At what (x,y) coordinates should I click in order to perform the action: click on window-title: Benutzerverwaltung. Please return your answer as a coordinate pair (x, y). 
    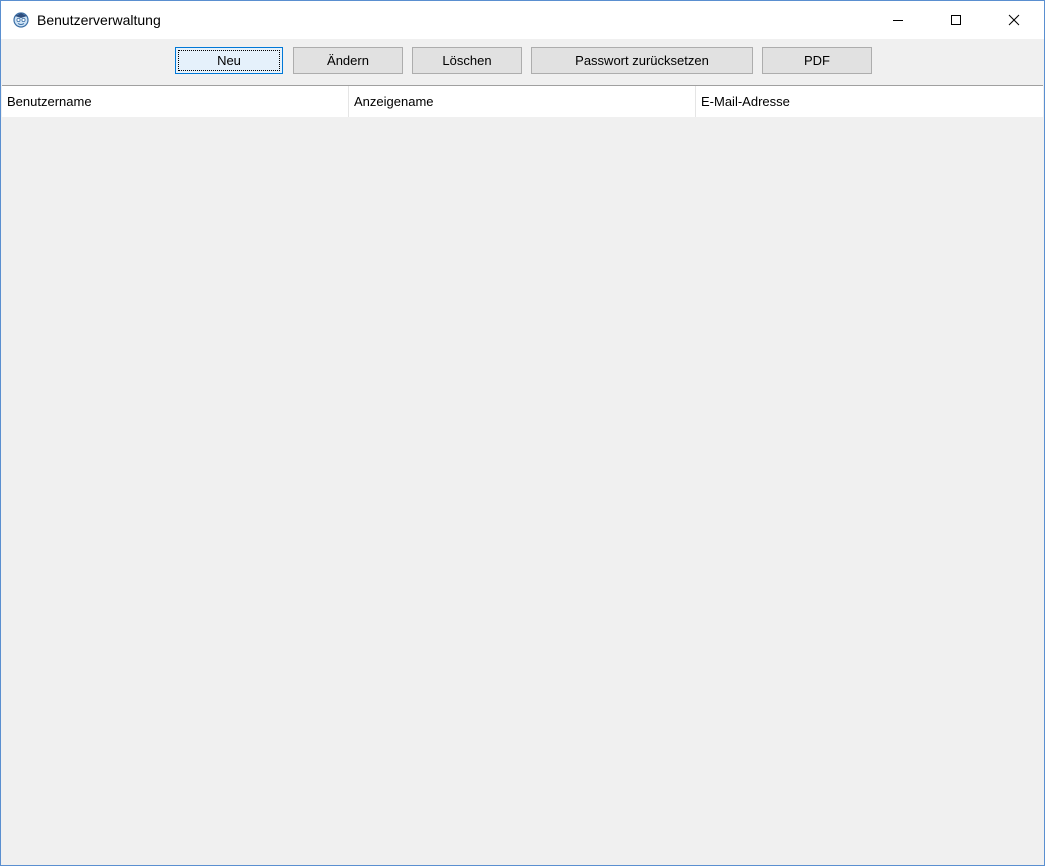
    Looking at the image, I should click on (99, 20).